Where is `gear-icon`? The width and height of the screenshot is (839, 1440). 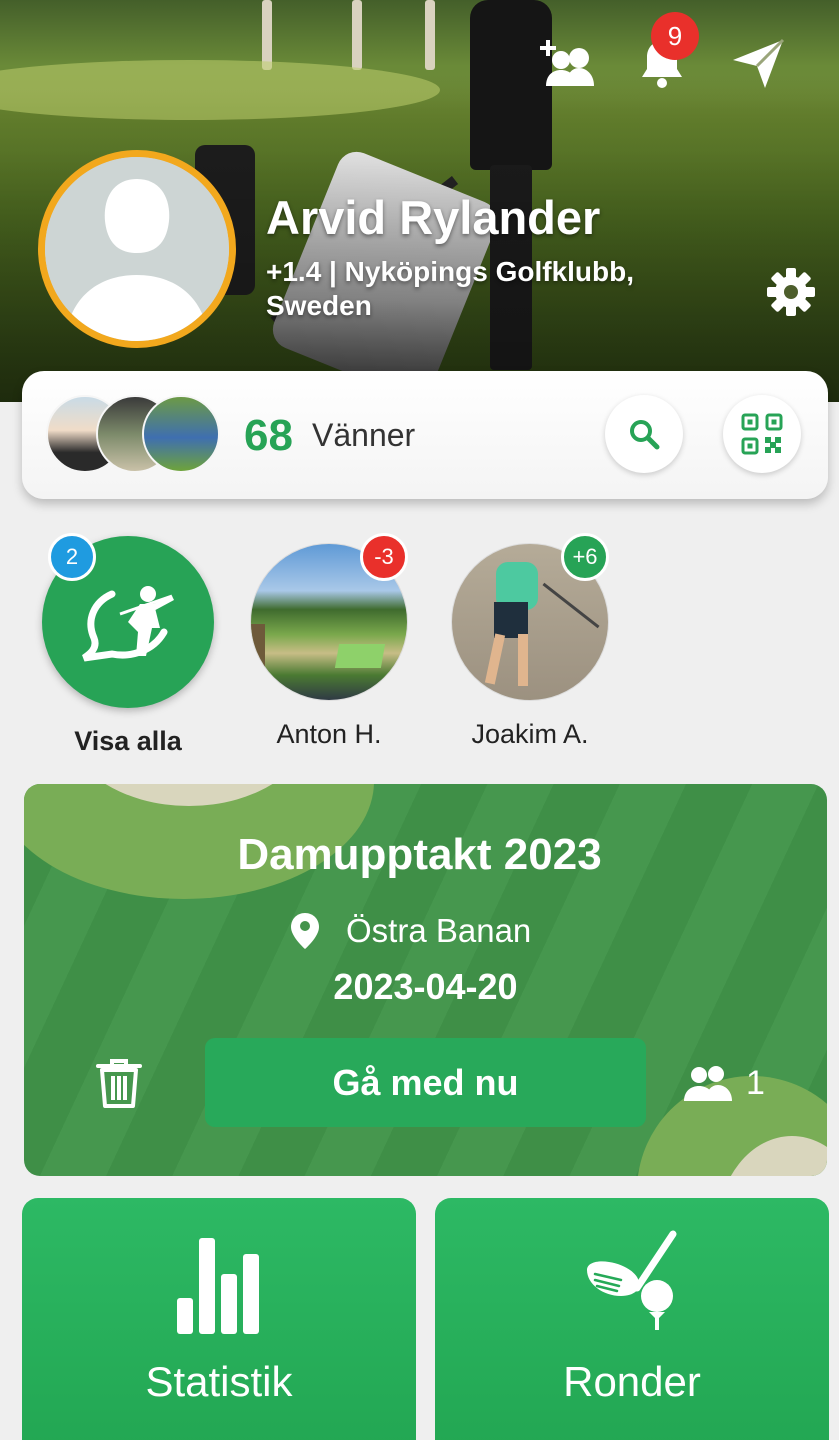
gear-icon is located at coordinates (791, 292).